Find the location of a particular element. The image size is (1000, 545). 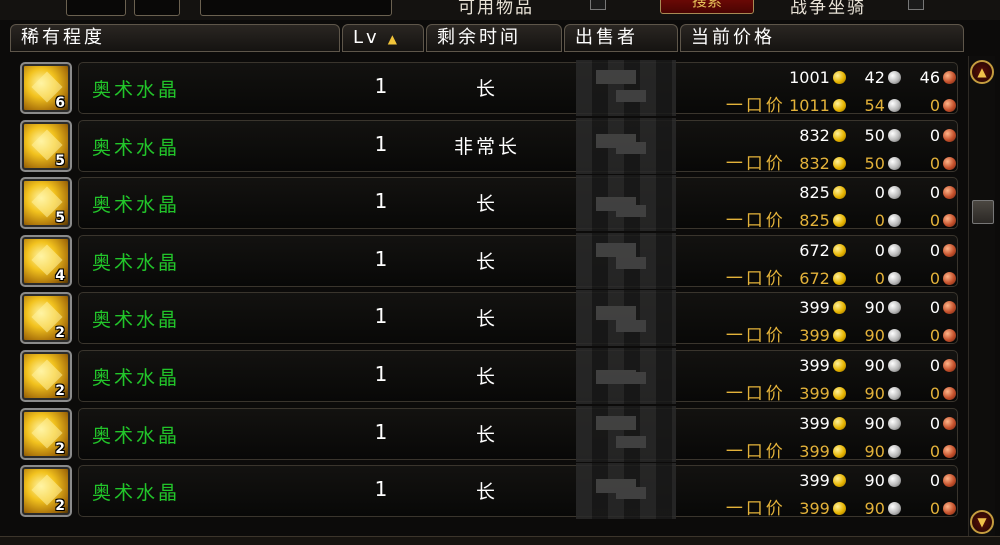

buyout-gold: 825 is located at coordinates (814, 220).